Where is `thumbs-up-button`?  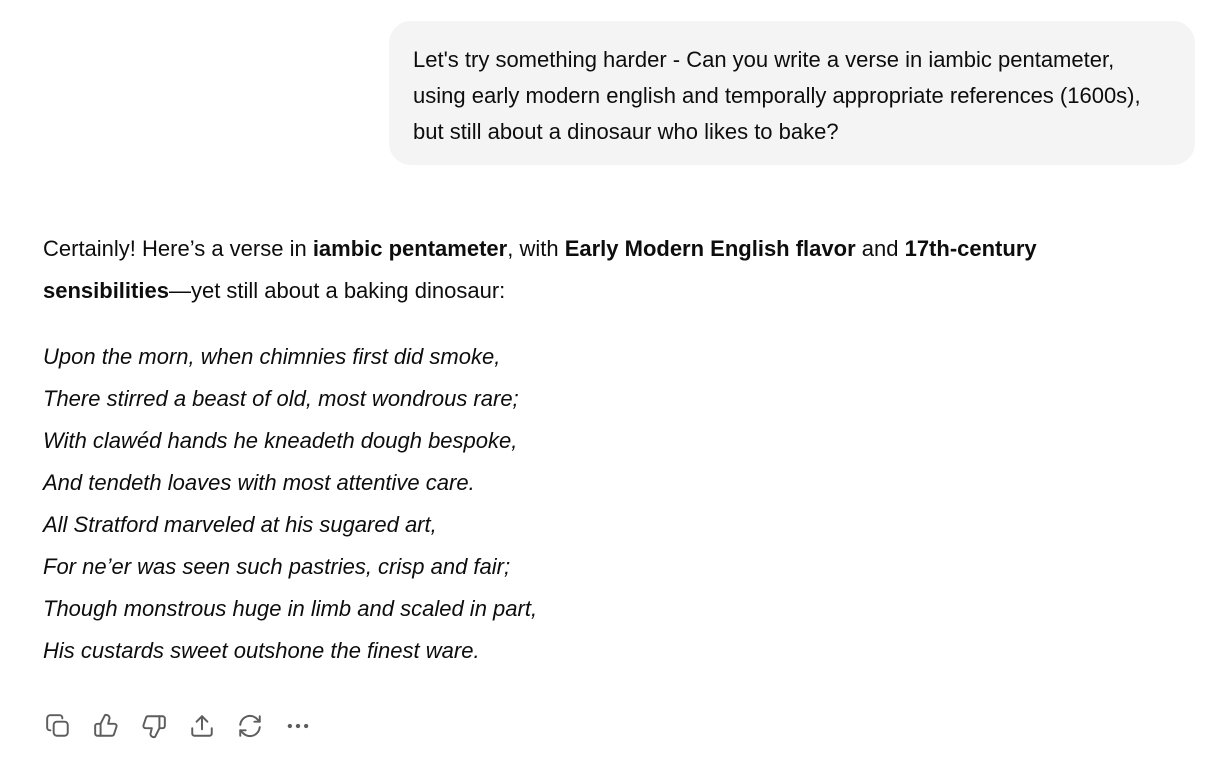
thumbs-up-button is located at coordinates (106, 726).